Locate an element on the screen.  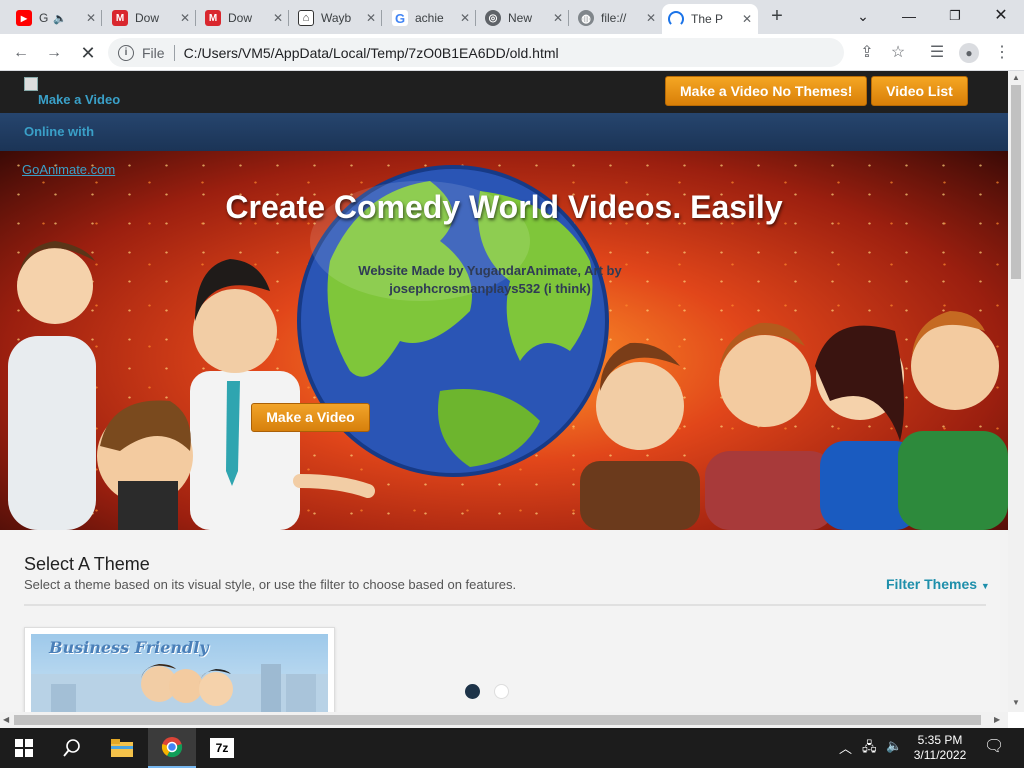
tab-title: The P is located at coordinates (707, 19).